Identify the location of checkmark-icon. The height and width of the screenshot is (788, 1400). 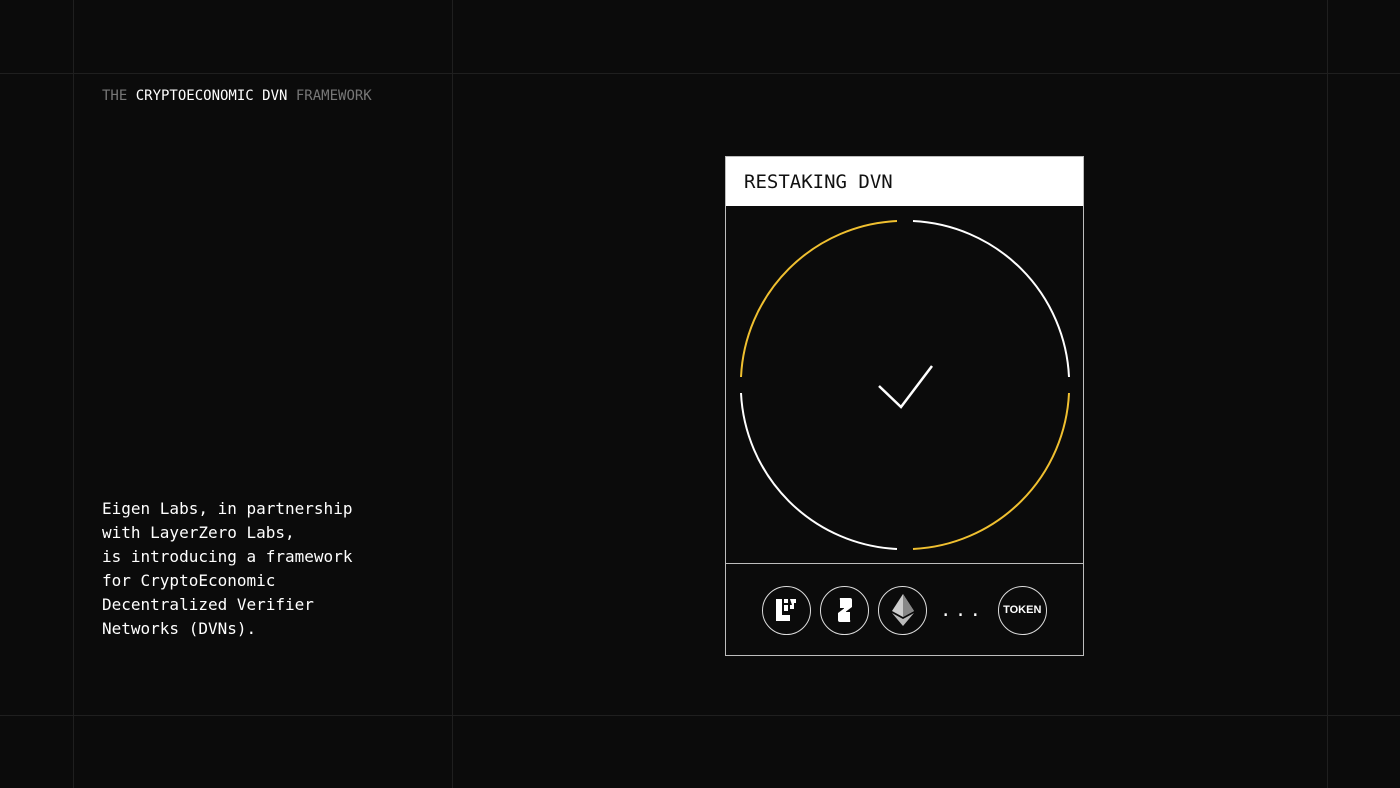
(905, 387).